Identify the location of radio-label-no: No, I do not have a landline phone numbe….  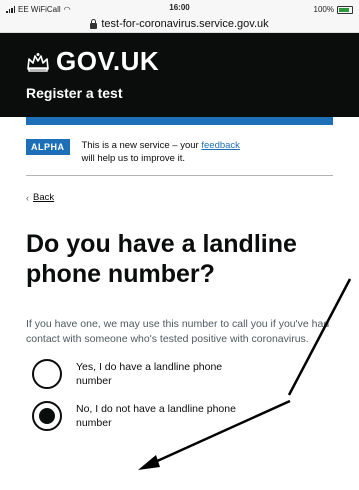
(161, 416).